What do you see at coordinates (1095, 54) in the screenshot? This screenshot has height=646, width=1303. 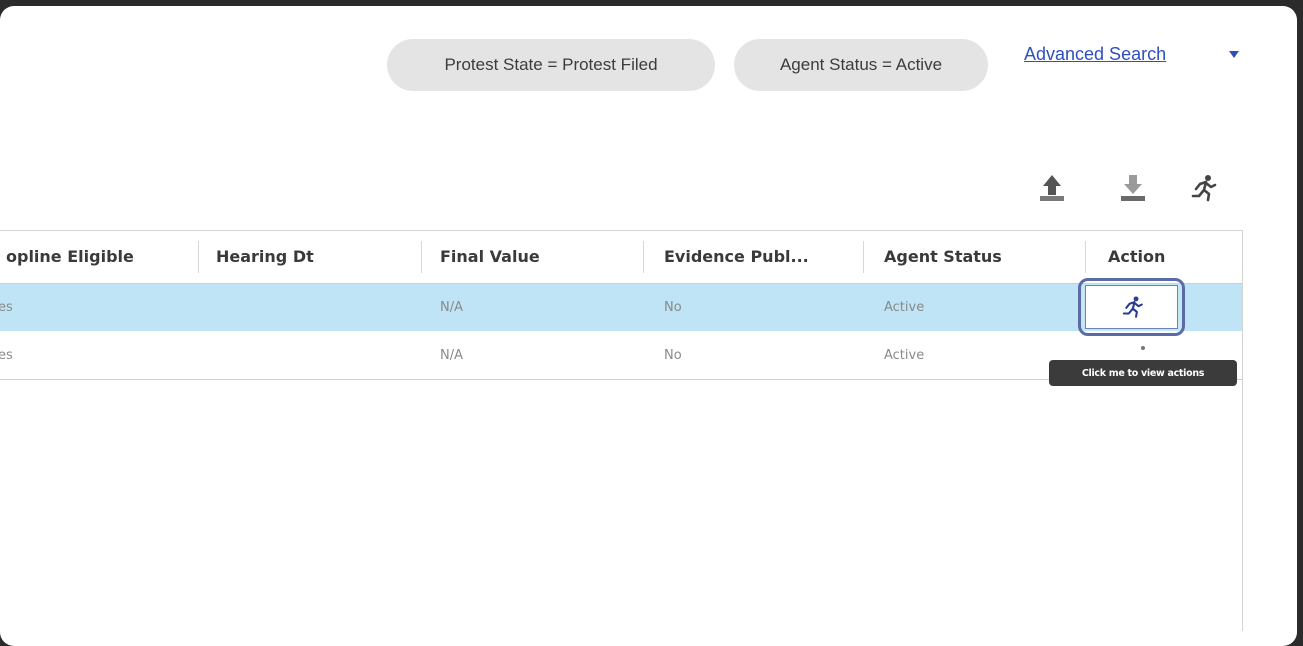 I see `advanced-search-link: Advanced Search` at bounding box center [1095, 54].